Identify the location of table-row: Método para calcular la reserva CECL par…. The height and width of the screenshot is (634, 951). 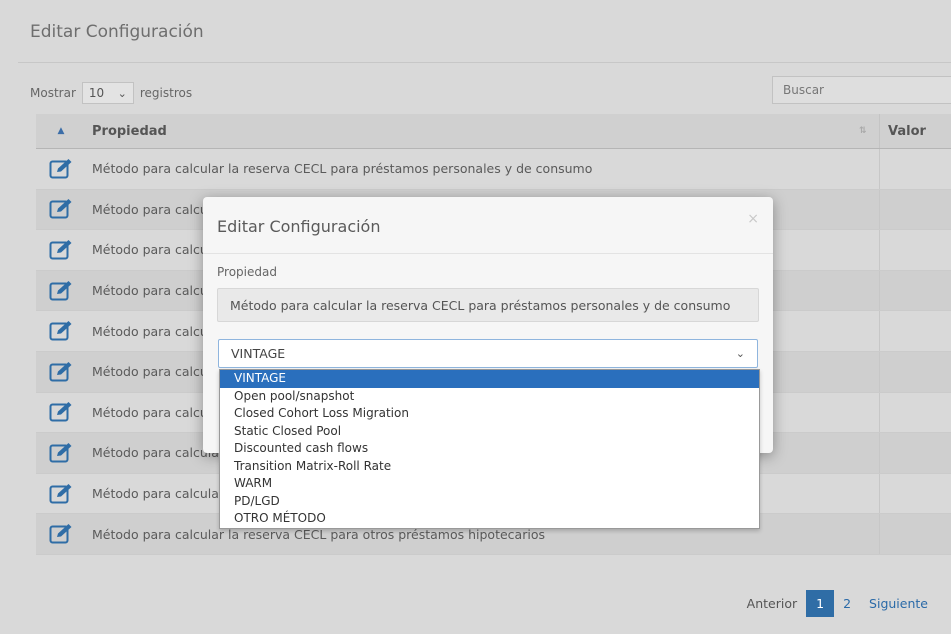
(493, 169).